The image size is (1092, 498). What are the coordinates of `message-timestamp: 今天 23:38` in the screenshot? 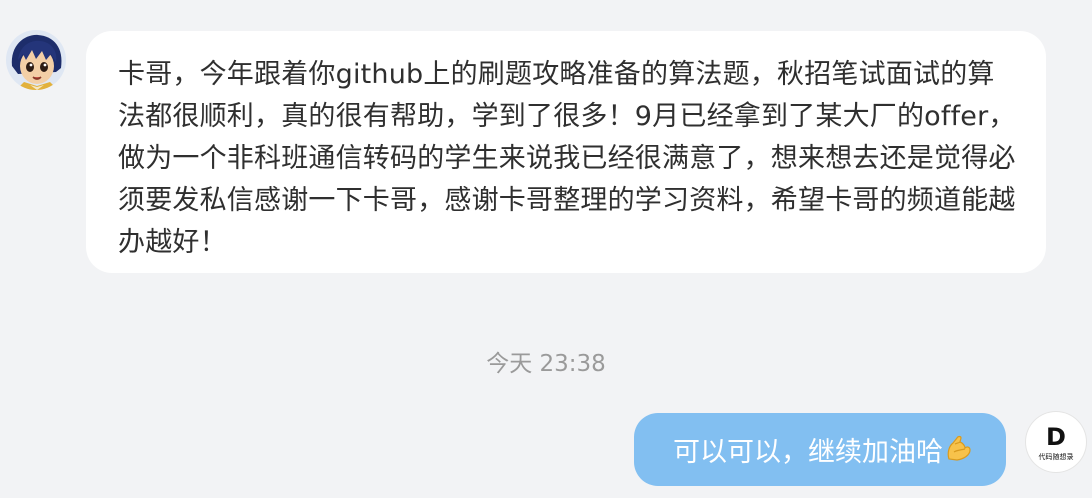 It's located at (546, 364).